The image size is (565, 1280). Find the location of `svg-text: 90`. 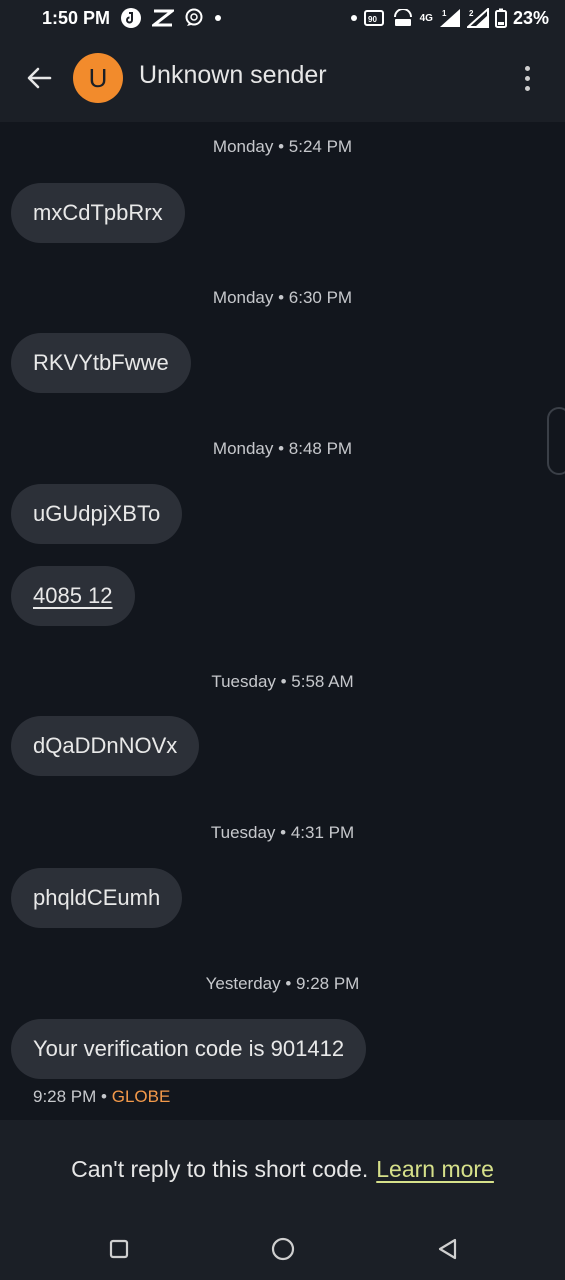

svg-text: 90 is located at coordinates (372, 19).